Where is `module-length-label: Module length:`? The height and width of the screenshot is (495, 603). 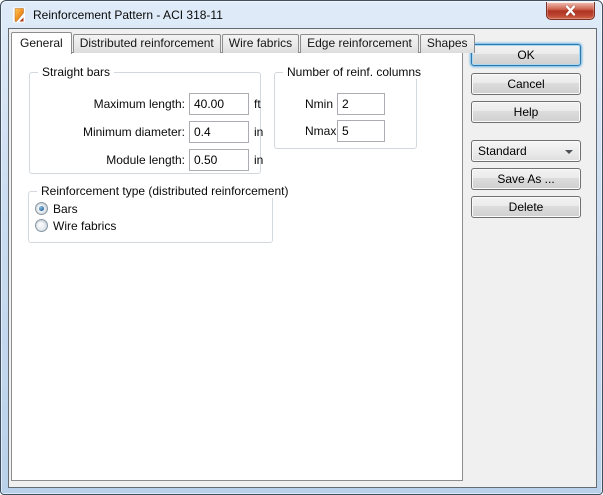 module-length-label: Module length: is located at coordinates (145, 160).